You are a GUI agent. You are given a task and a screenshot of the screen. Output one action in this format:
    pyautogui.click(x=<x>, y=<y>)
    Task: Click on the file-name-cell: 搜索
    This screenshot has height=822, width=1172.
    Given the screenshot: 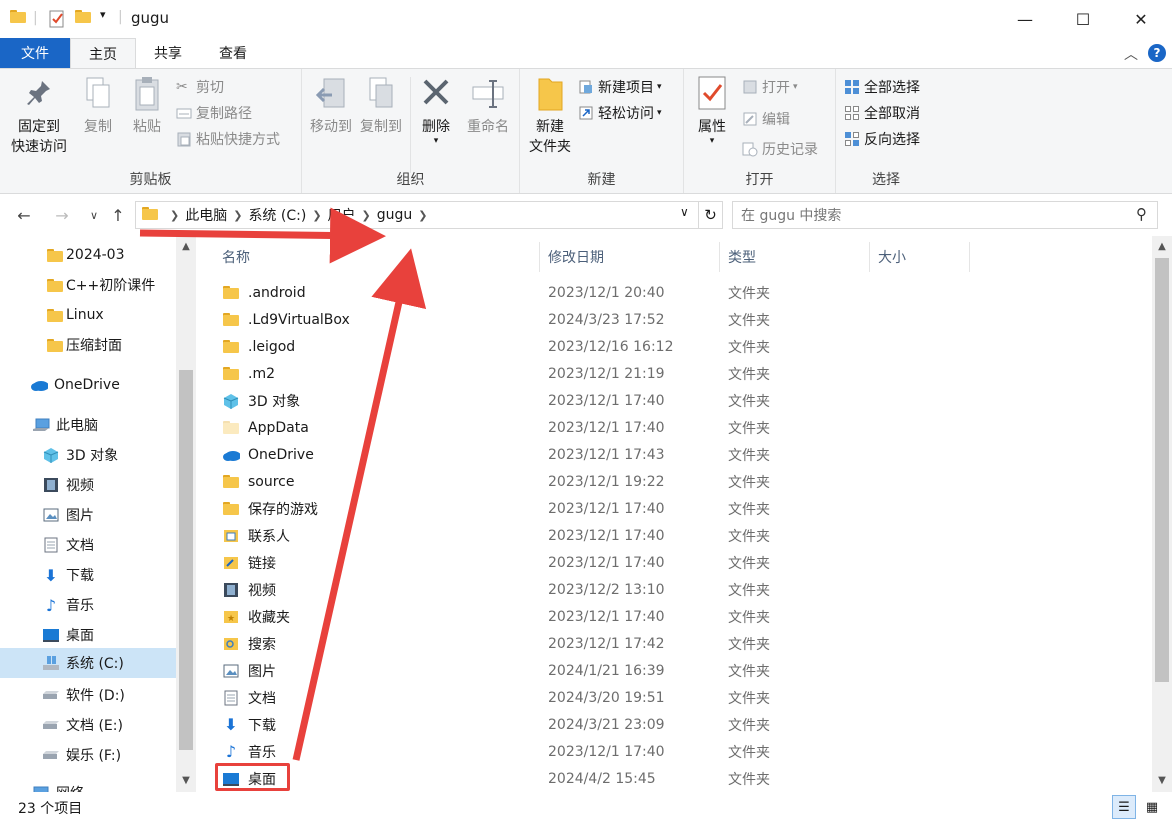 What is the action you would take?
    pyautogui.click(x=377, y=643)
    